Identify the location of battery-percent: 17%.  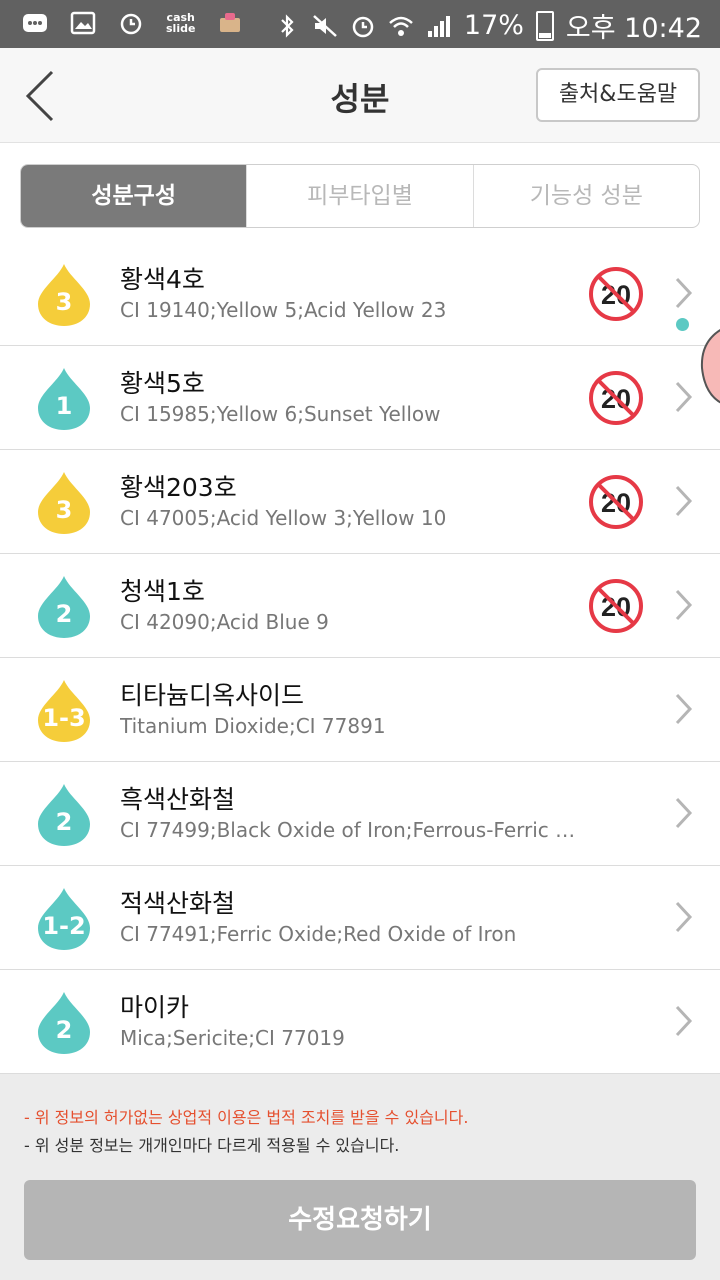
(493, 25).